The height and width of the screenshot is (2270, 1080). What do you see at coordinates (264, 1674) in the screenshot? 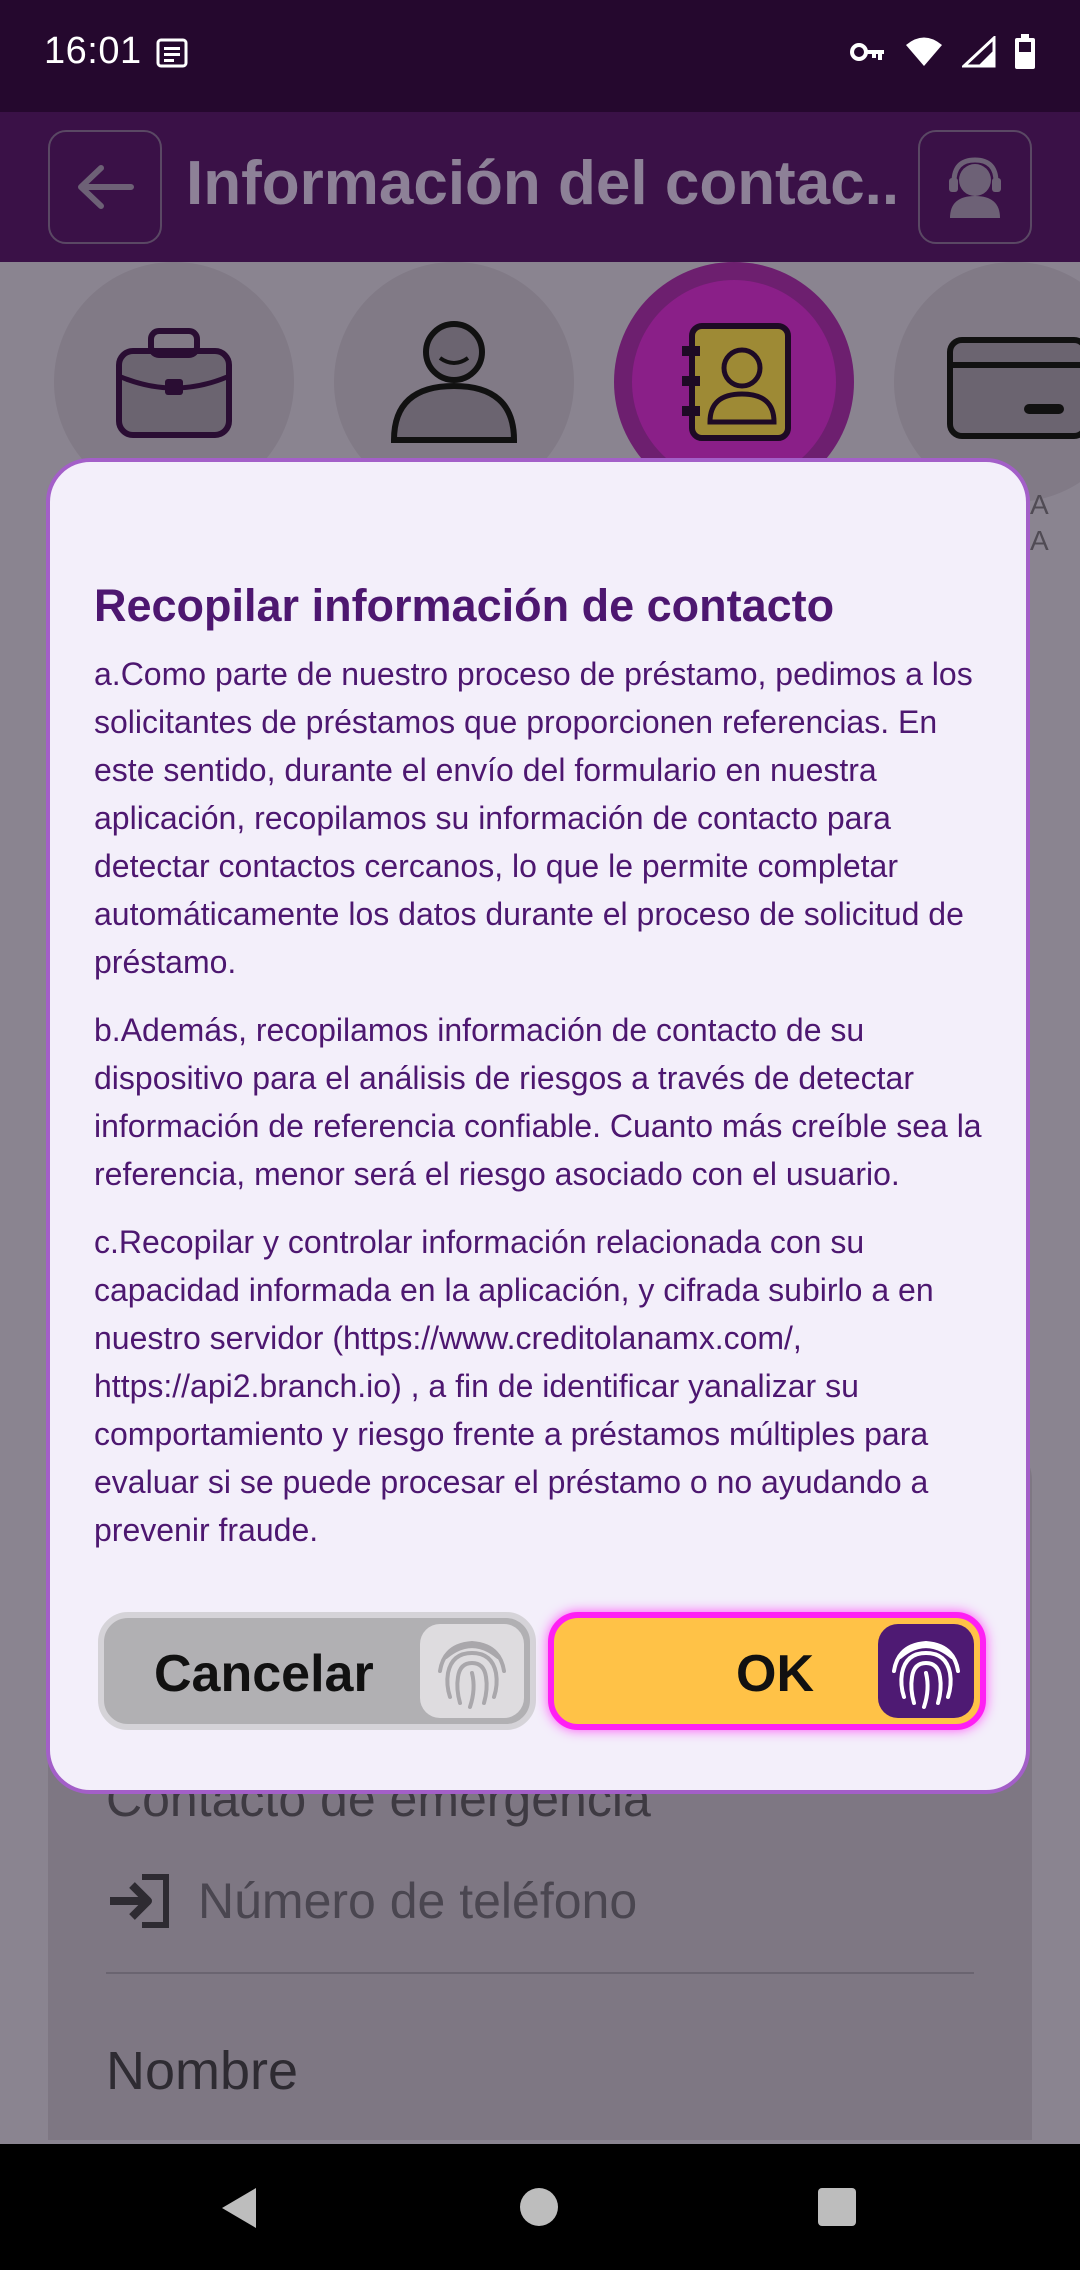
I see `cancel-button-label: Cancelar` at bounding box center [264, 1674].